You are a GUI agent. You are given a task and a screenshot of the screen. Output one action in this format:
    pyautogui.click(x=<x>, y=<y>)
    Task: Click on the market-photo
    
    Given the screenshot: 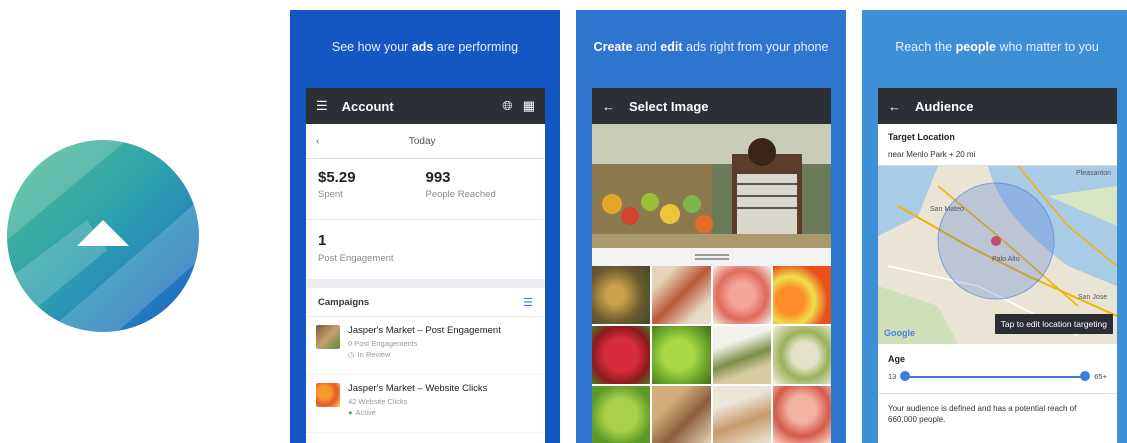 What is the action you would take?
    pyautogui.click(x=711, y=186)
    